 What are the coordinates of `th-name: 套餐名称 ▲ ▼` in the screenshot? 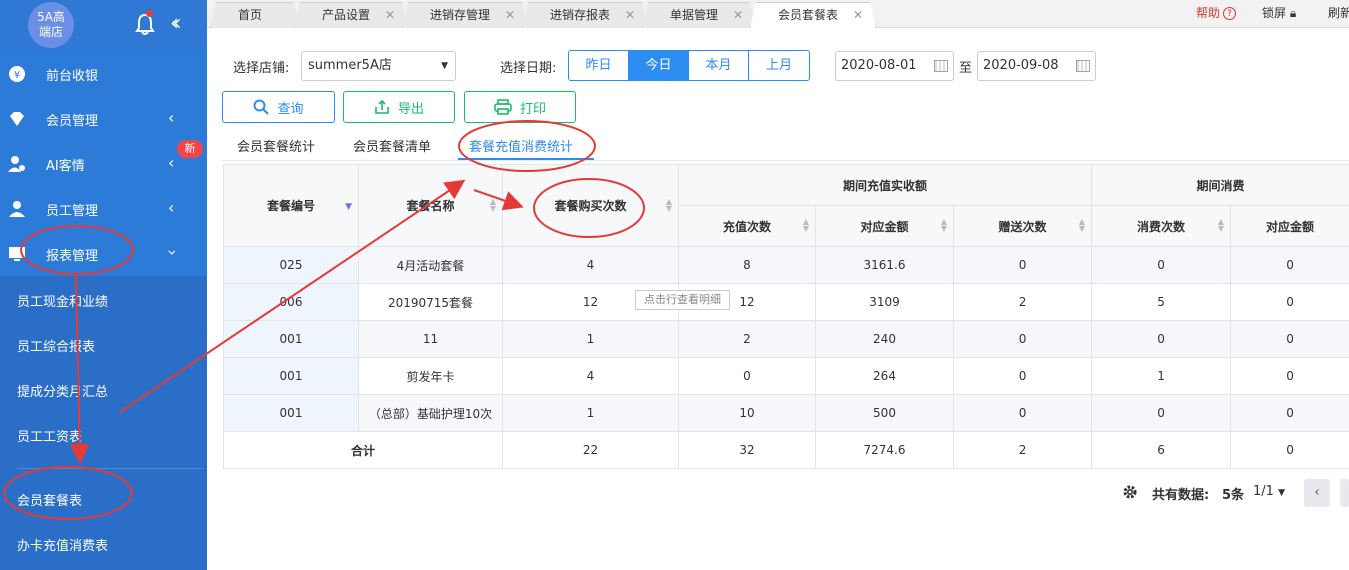 It's located at (430, 205).